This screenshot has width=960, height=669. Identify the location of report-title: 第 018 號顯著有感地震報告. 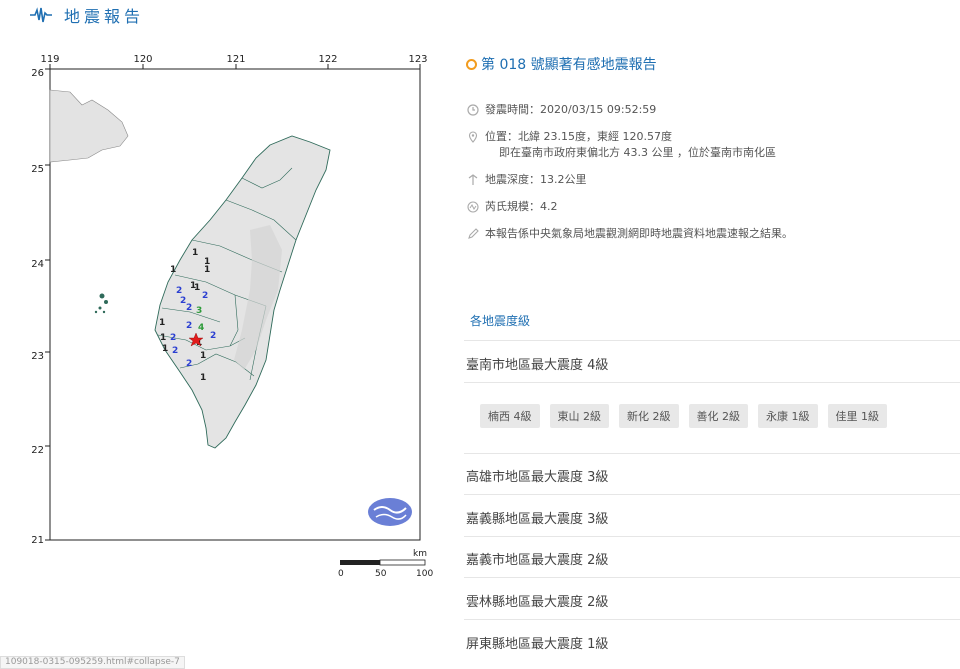
(569, 65).